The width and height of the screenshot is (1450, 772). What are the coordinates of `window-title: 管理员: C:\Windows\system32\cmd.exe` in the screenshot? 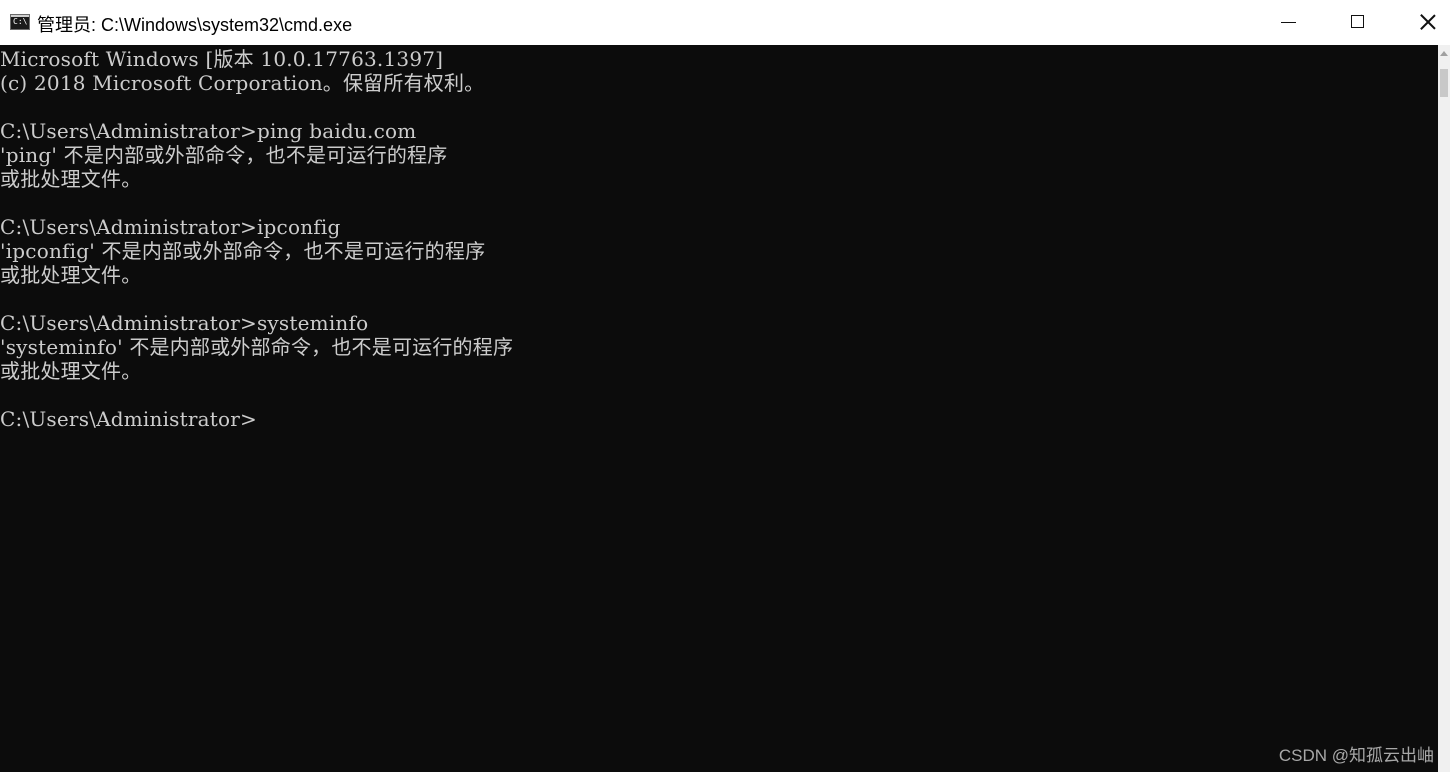 It's located at (195, 25).